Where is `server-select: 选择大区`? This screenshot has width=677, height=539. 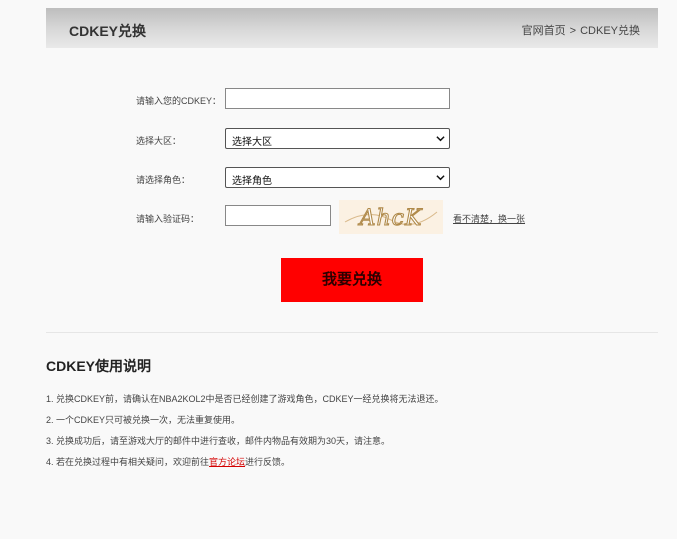 server-select: 选择大区 is located at coordinates (337, 138).